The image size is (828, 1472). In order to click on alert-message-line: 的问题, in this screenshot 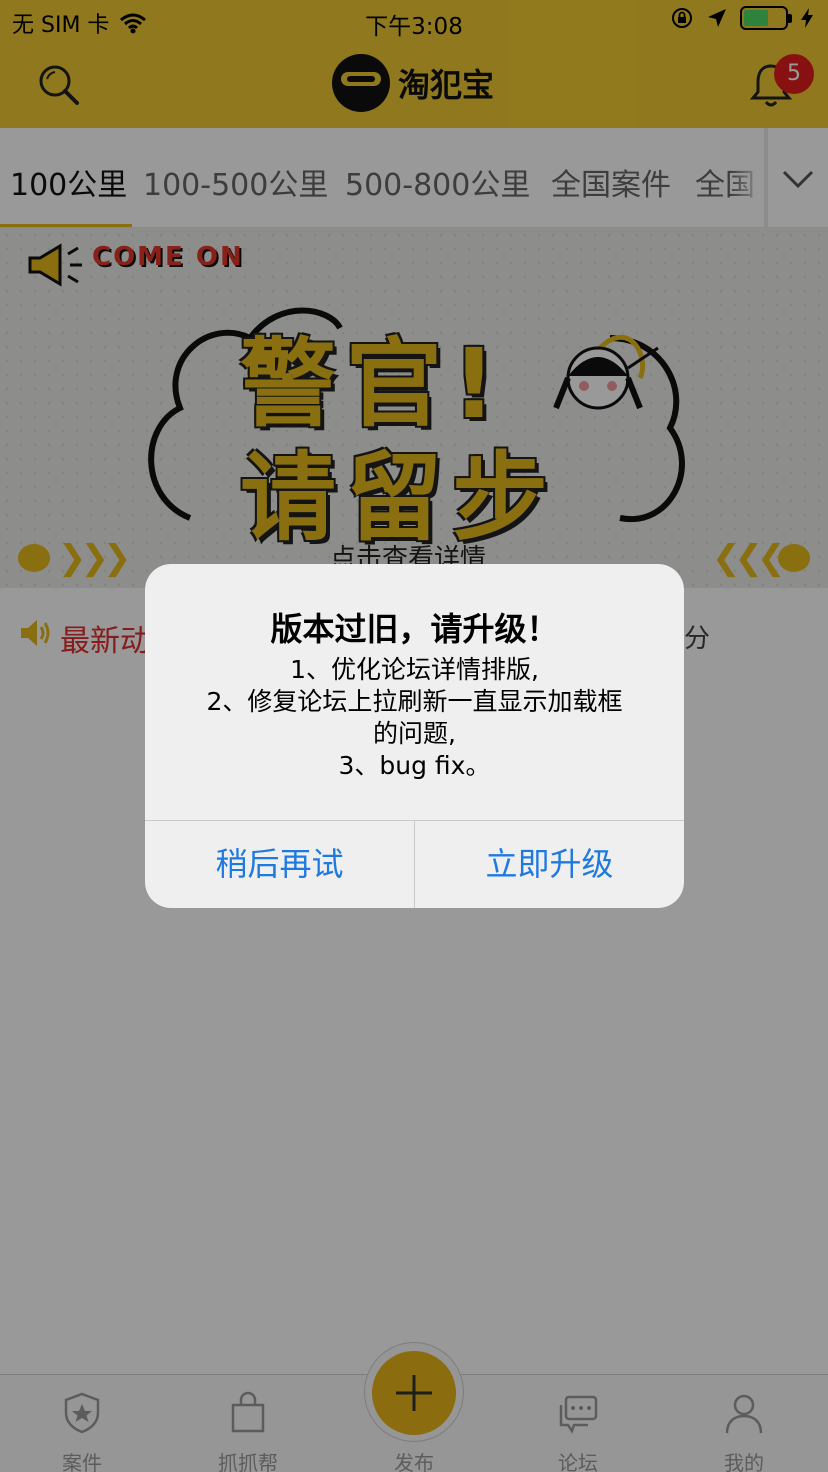, I will do `click(414, 733)`.